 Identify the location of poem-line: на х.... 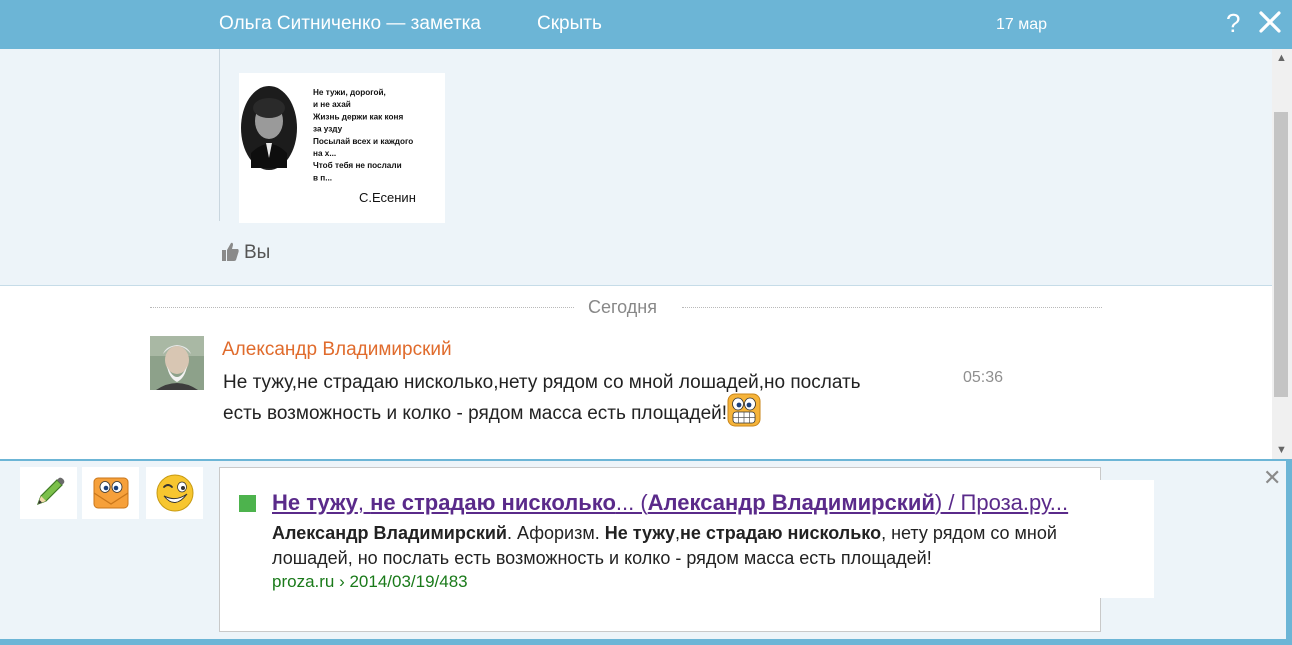
(324, 153).